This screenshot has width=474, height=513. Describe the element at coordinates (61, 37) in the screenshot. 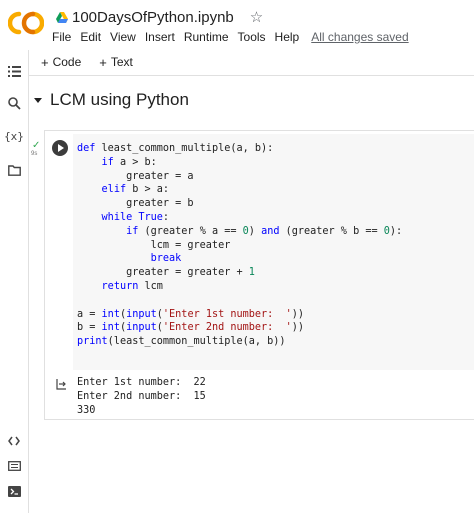

I see `menu-file: File` at that location.